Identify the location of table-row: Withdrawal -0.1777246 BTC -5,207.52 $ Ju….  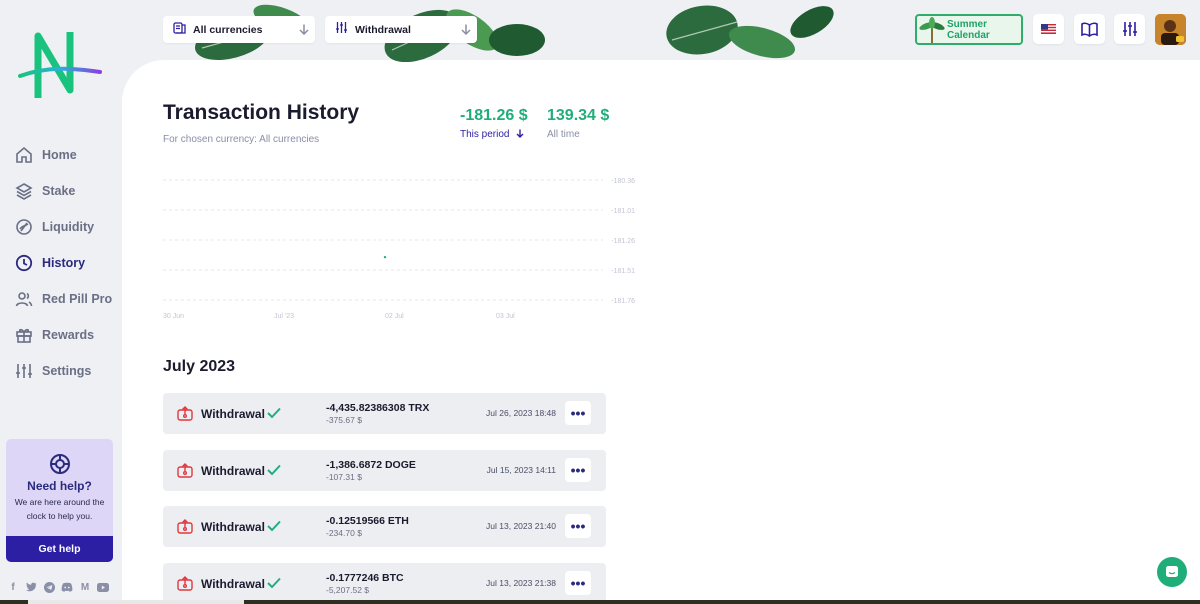
(384, 583).